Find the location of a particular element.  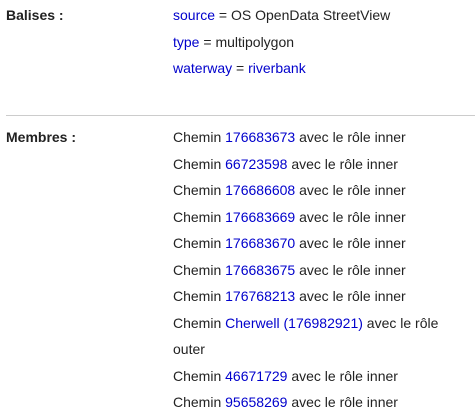

member-way-link: 95658269 is located at coordinates (256, 402).